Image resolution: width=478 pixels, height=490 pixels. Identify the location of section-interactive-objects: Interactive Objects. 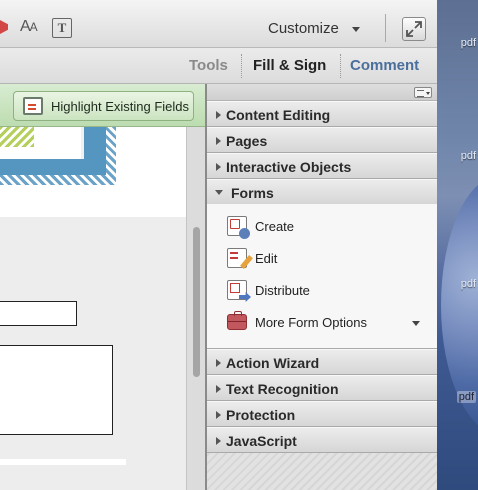
(322, 166).